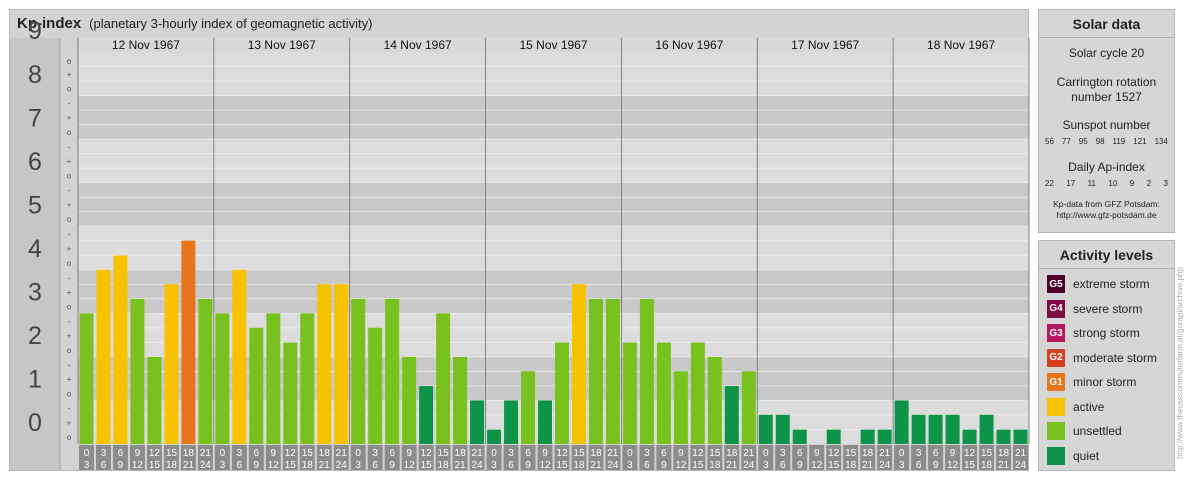 The height and width of the screenshot is (480, 1184). What do you see at coordinates (825, 45) in the screenshot?
I see `day-label: 17 Nov 1967` at bounding box center [825, 45].